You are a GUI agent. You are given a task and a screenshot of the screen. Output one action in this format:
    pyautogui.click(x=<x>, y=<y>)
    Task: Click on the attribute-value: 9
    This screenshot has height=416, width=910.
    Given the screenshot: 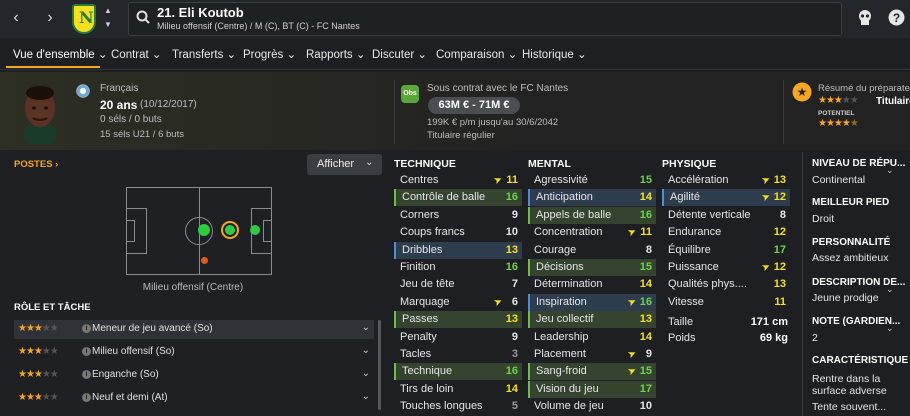 What is the action you would take?
    pyautogui.click(x=514, y=214)
    